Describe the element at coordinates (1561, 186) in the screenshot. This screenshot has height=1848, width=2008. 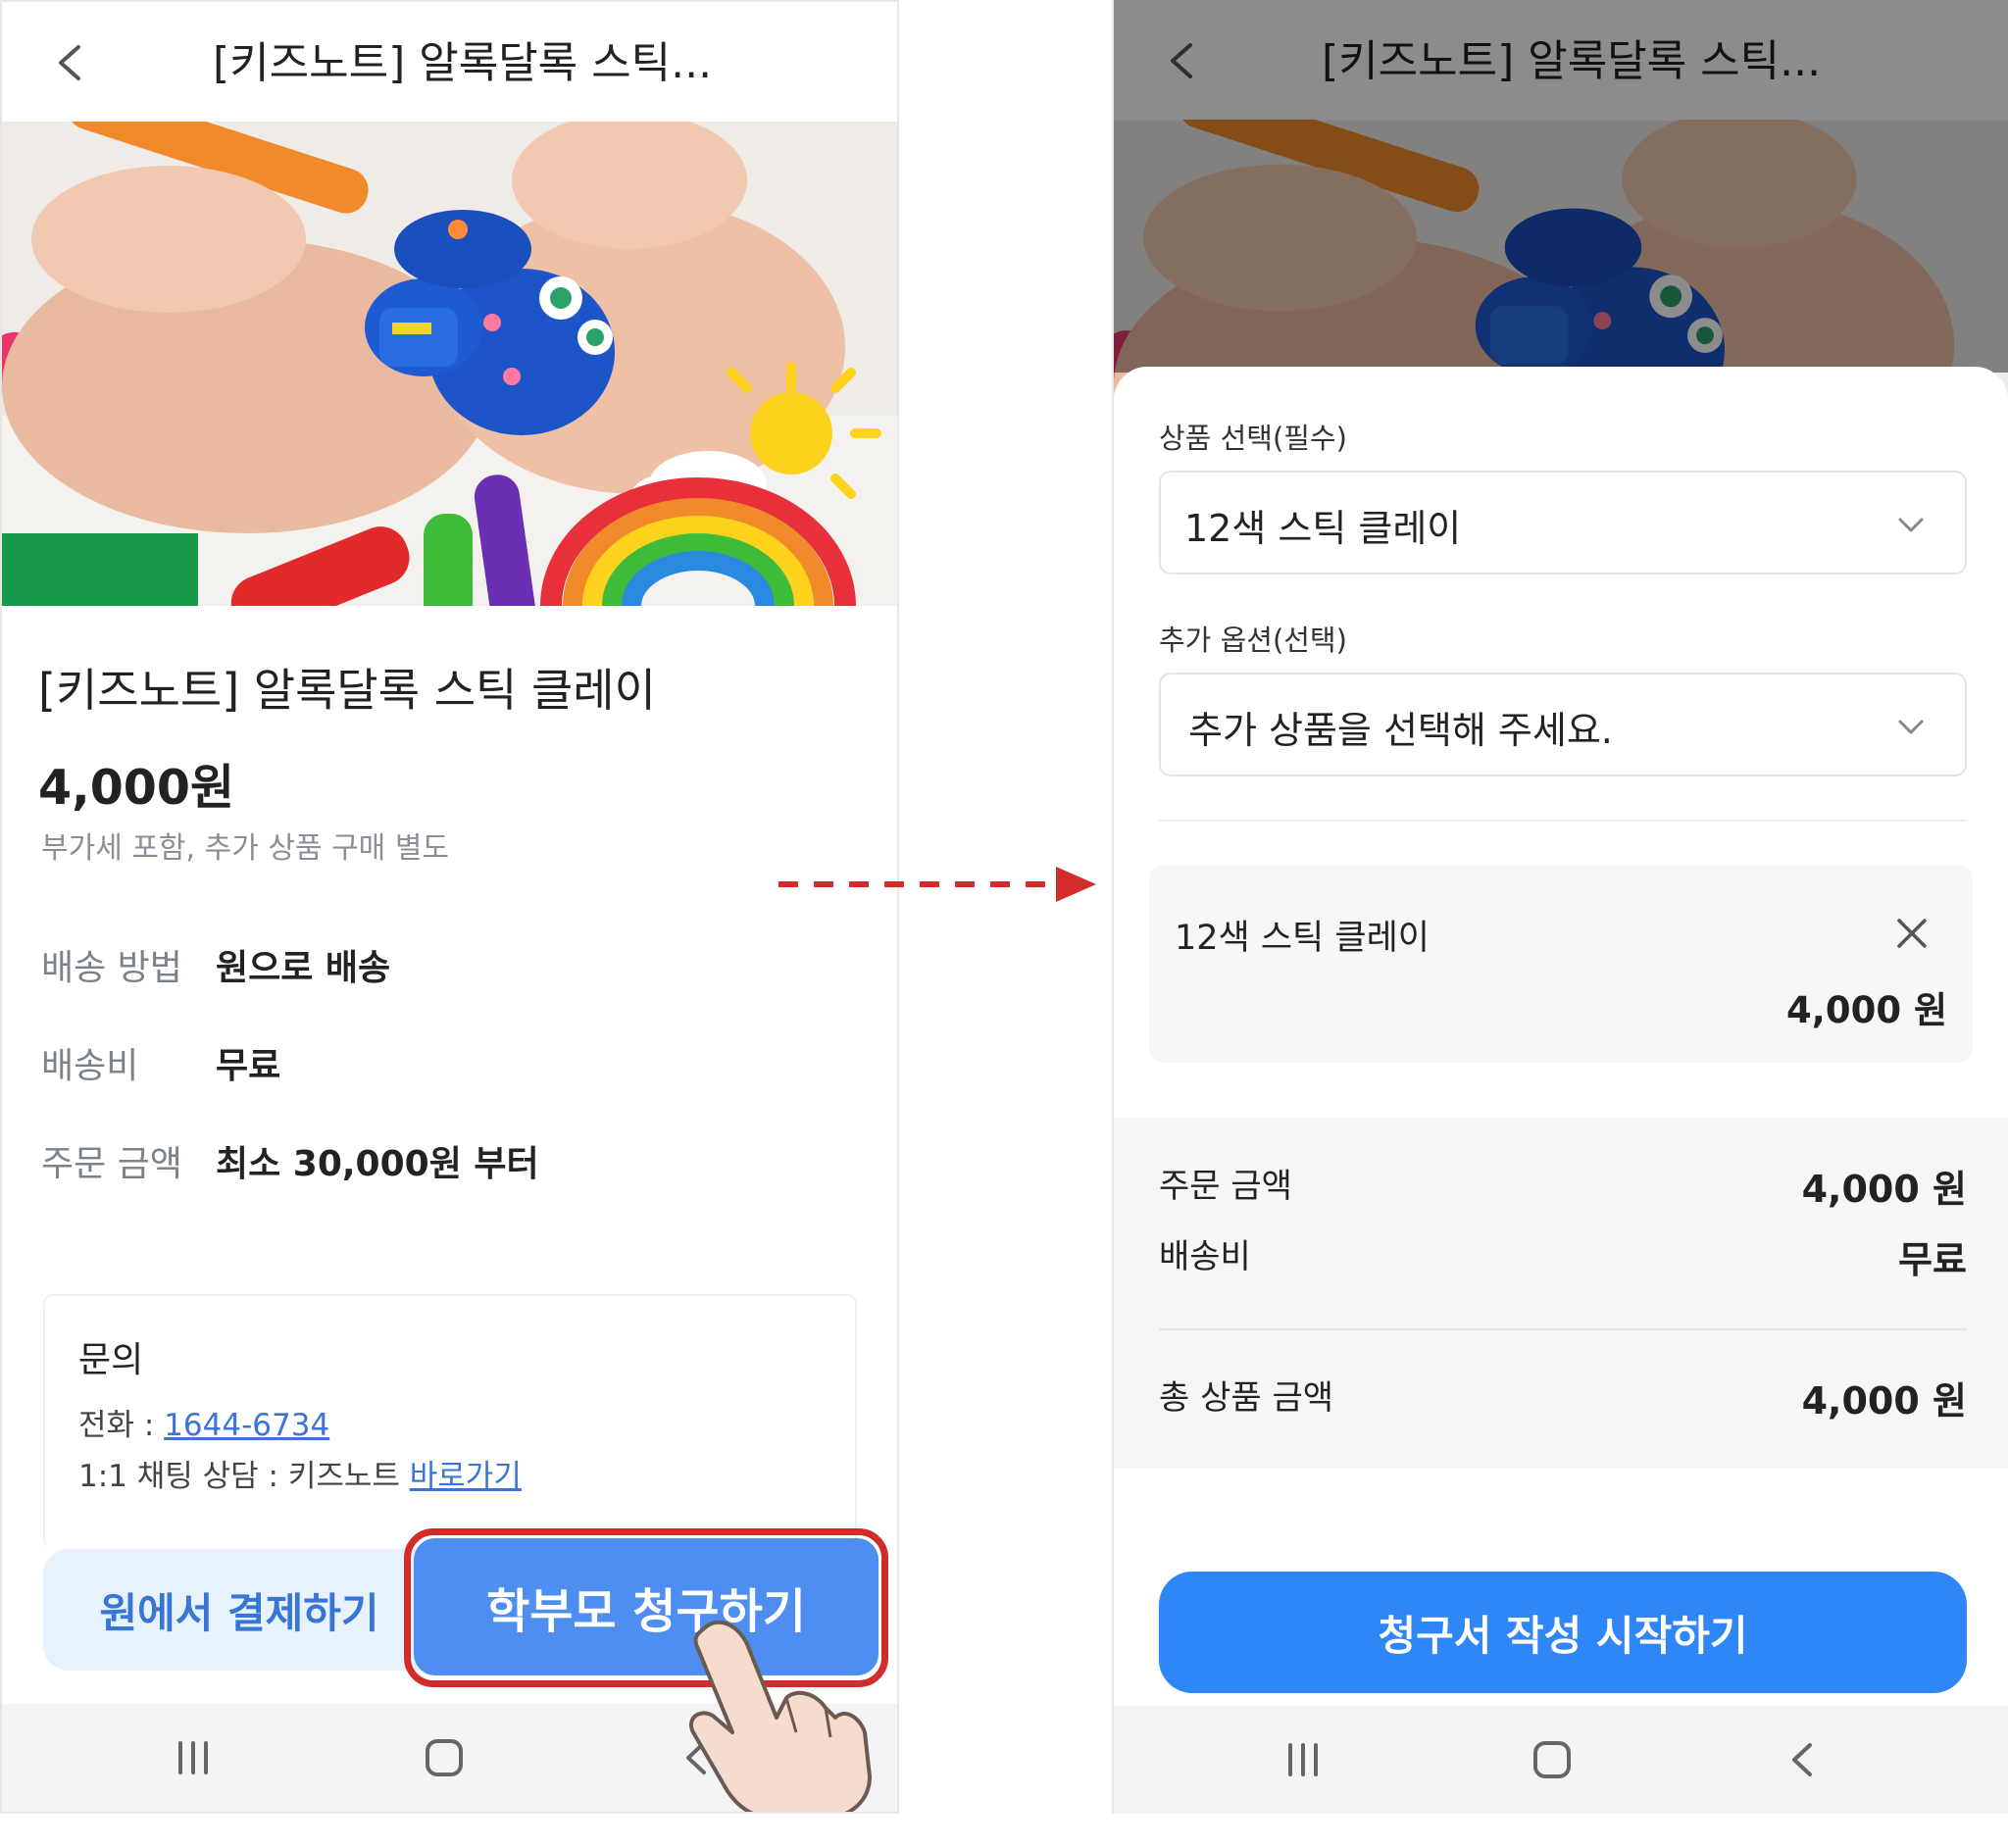
I see `dim-overlay` at that location.